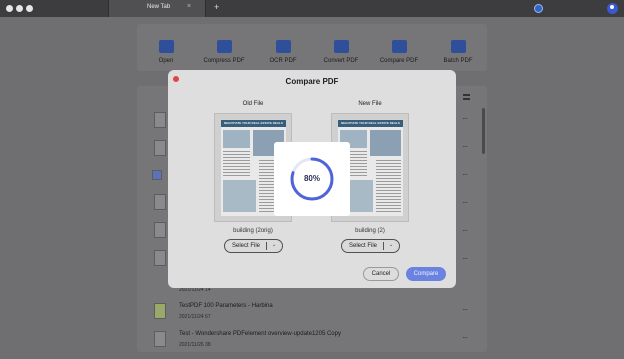  Describe the element at coordinates (166, 46) in the screenshot. I see `folder-icon` at that location.